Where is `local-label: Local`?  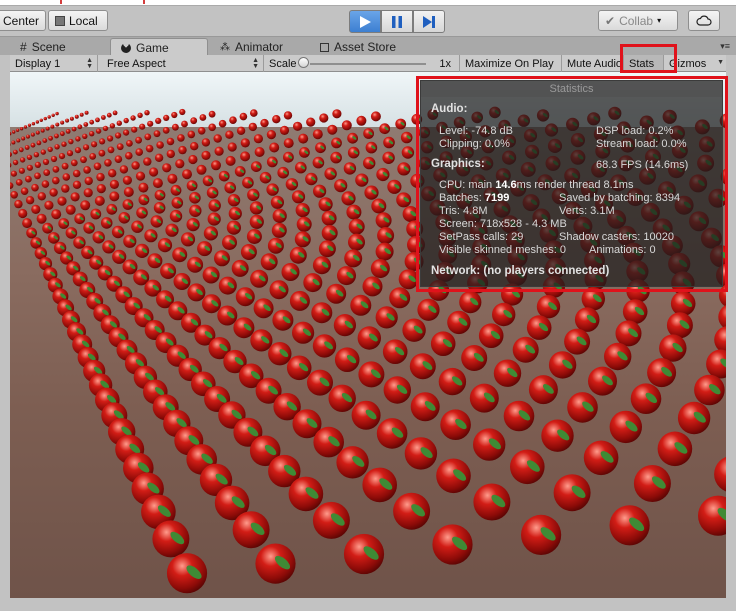
local-label: Local is located at coordinates (83, 20).